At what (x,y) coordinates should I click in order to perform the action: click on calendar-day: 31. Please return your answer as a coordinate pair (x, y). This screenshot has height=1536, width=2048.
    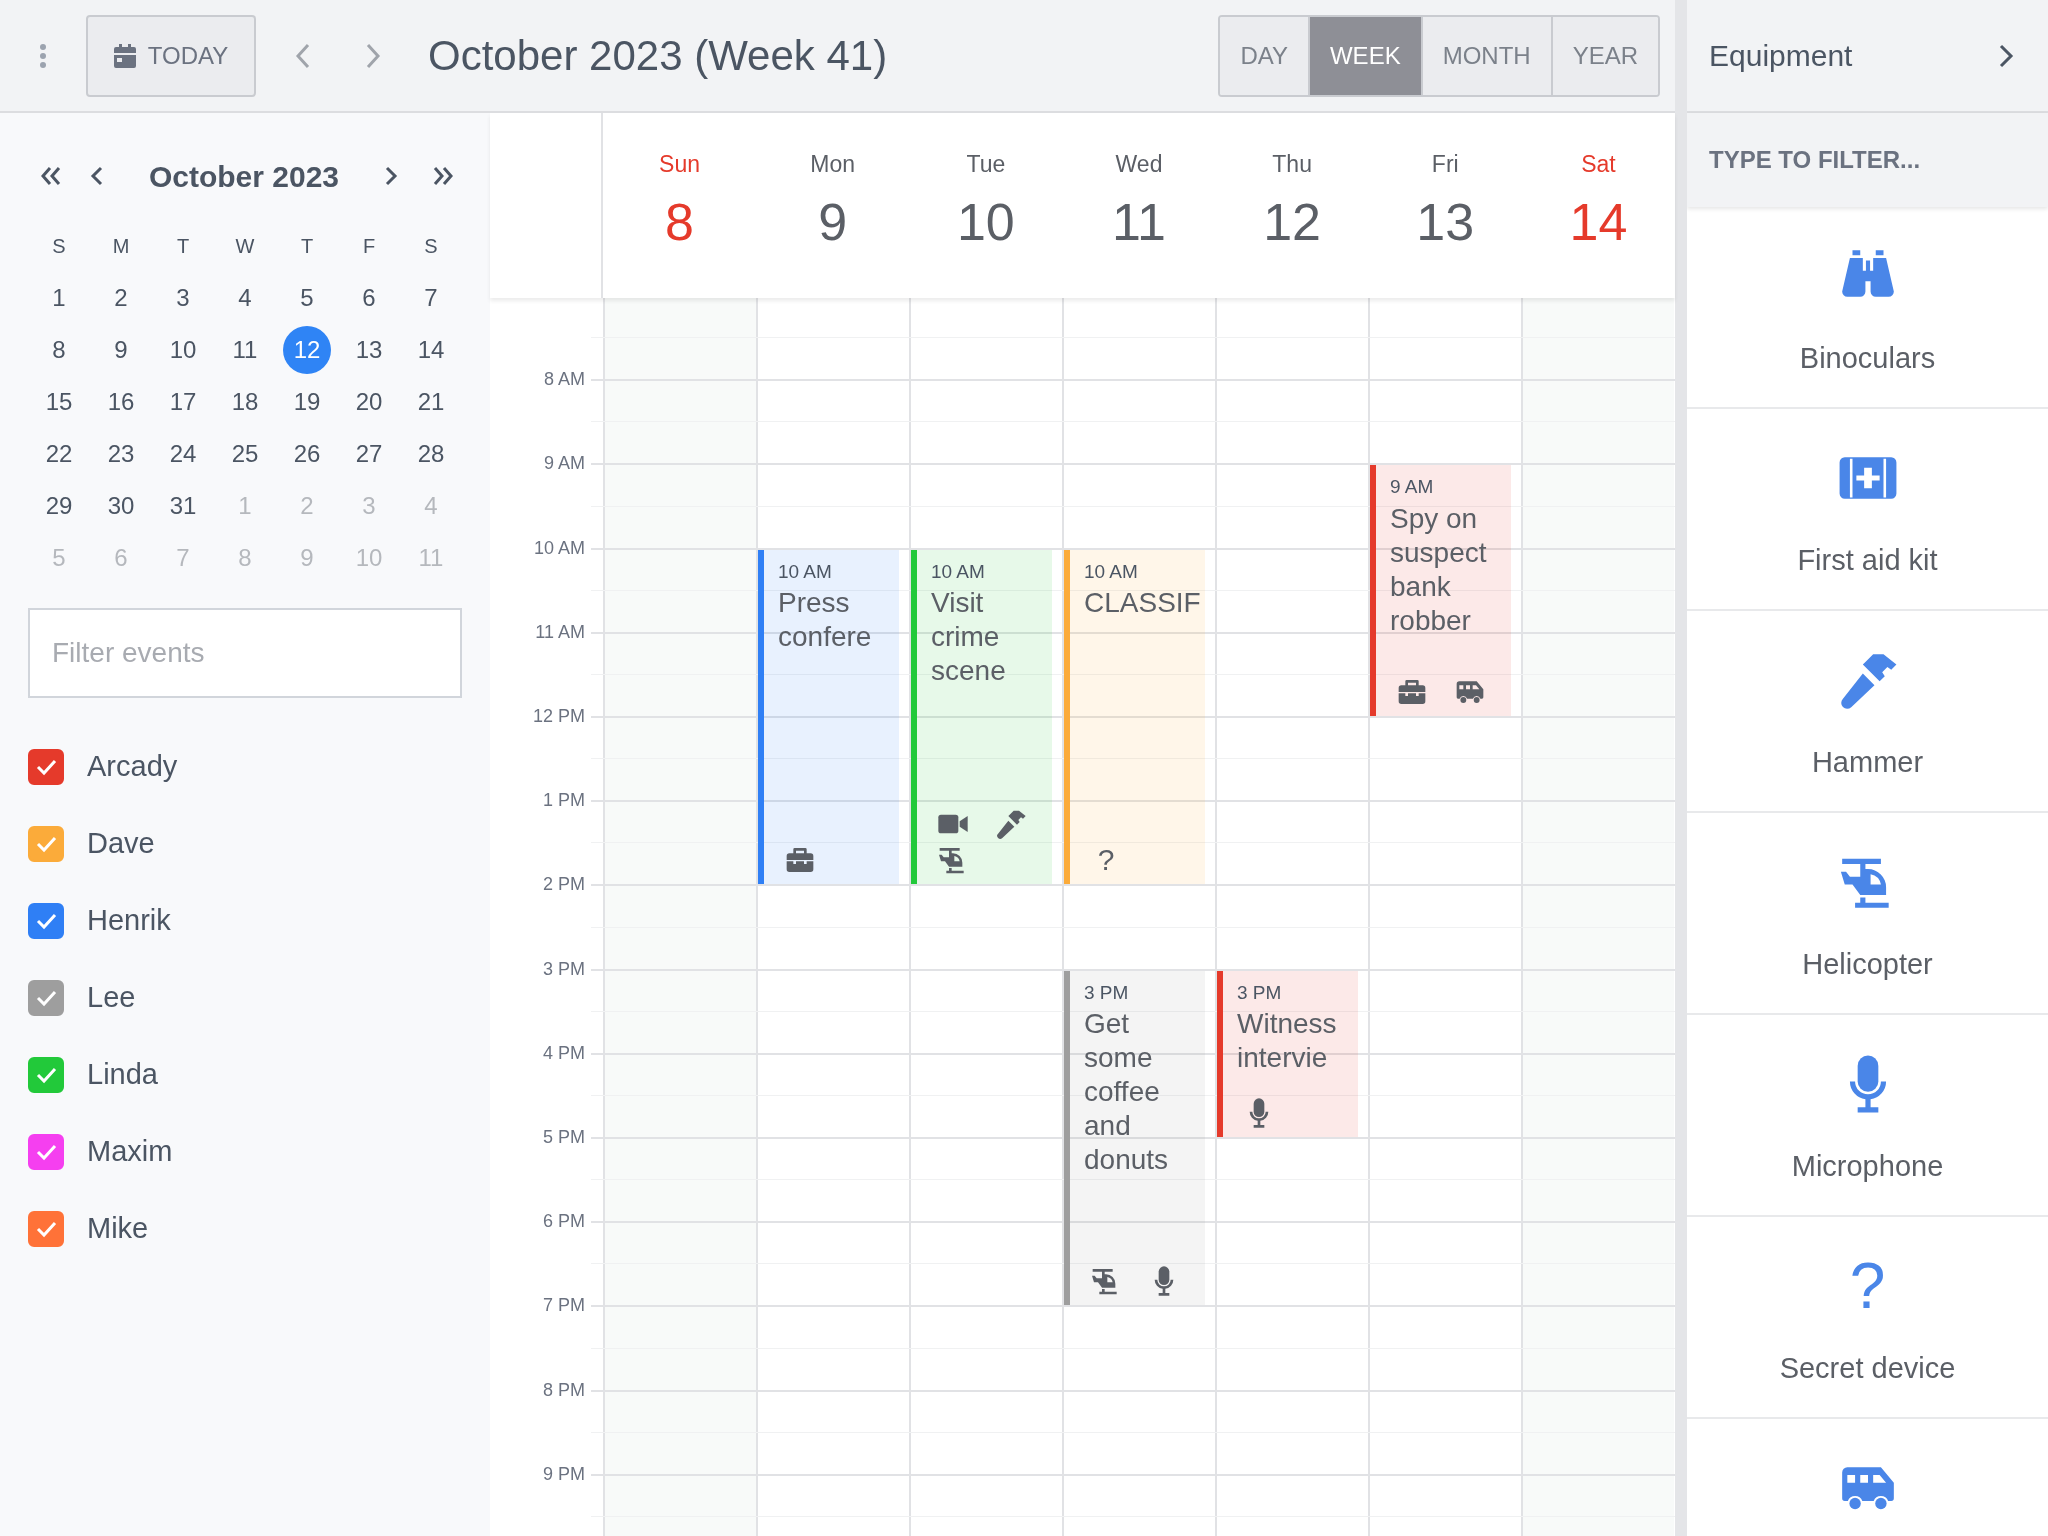
    Looking at the image, I should click on (183, 506).